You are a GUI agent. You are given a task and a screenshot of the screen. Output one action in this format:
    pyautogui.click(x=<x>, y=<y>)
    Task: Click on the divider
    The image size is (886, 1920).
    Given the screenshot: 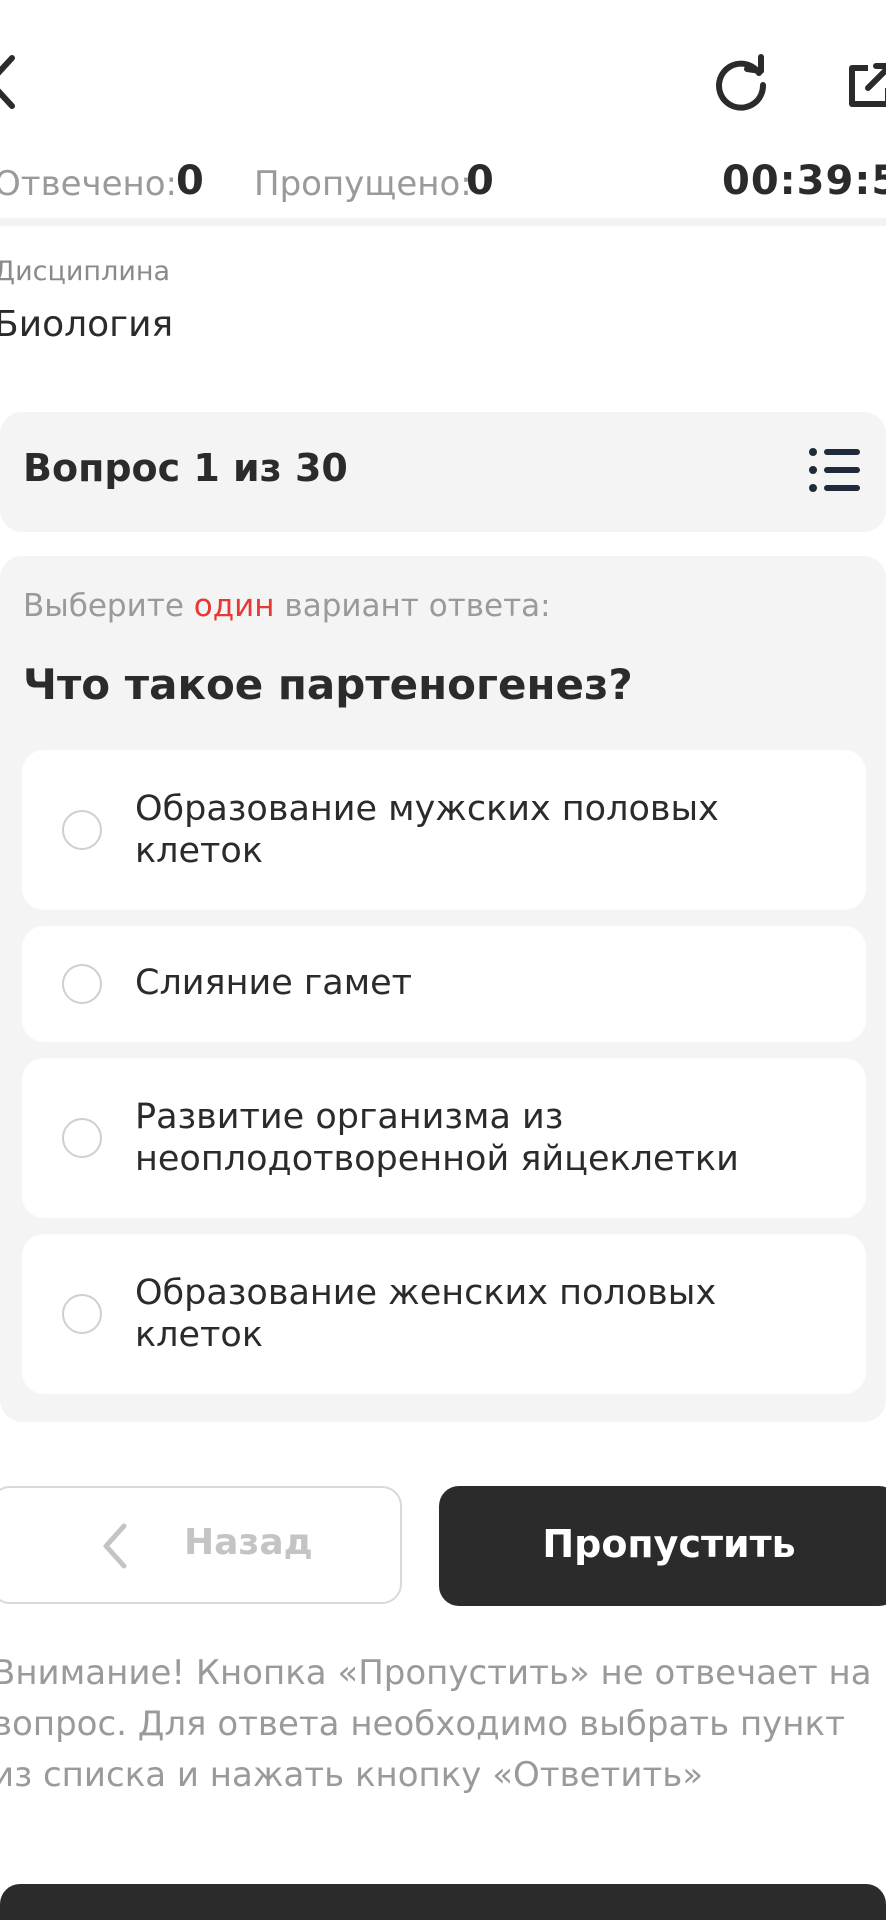 What is the action you would take?
    pyautogui.click(x=443, y=222)
    